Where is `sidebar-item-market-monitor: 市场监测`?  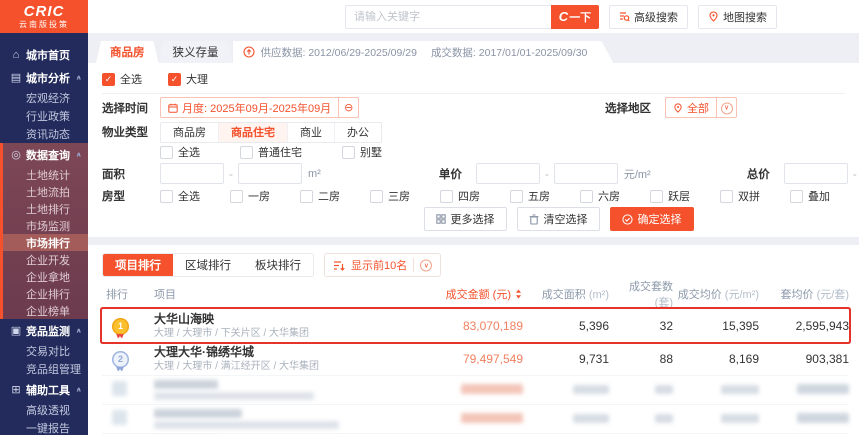 sidebar-item-market-monitor: 市场监测 is located at coordinates (45, 225).